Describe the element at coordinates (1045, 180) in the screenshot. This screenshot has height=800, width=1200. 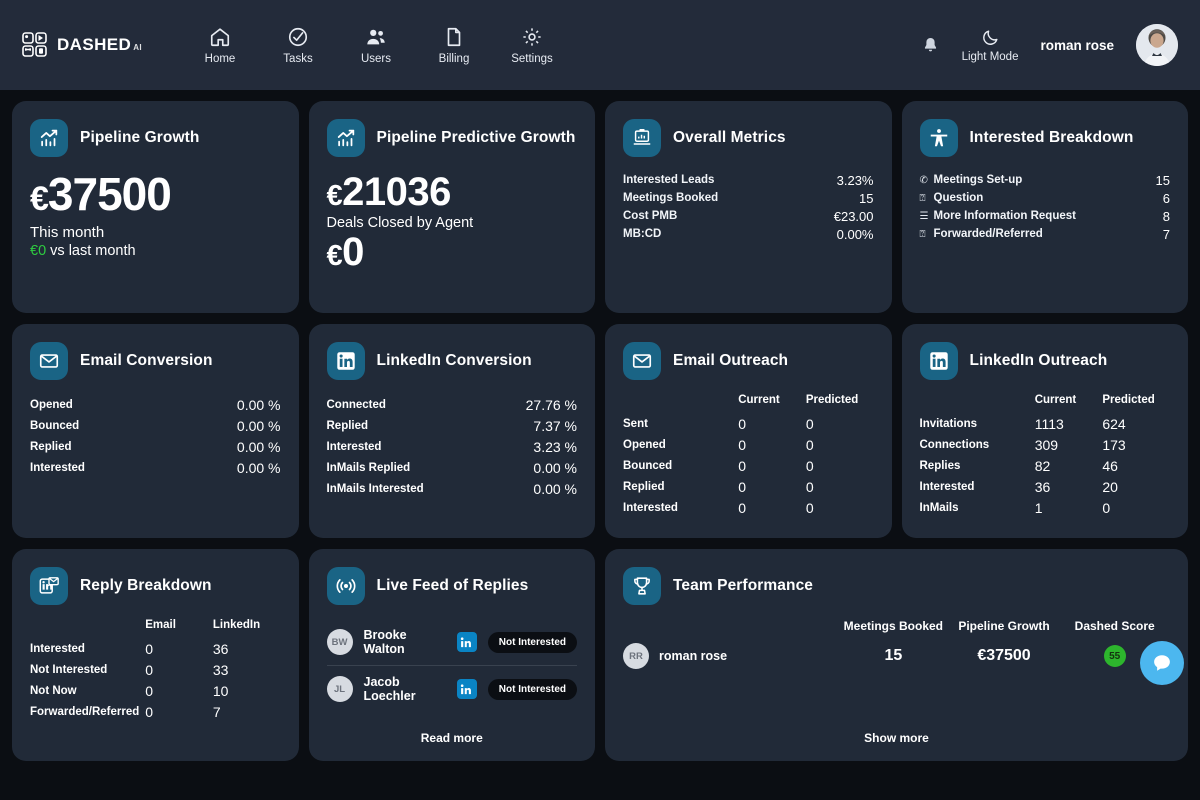
I see `table-row: ✆ Meetings Set-up 15` at that location.